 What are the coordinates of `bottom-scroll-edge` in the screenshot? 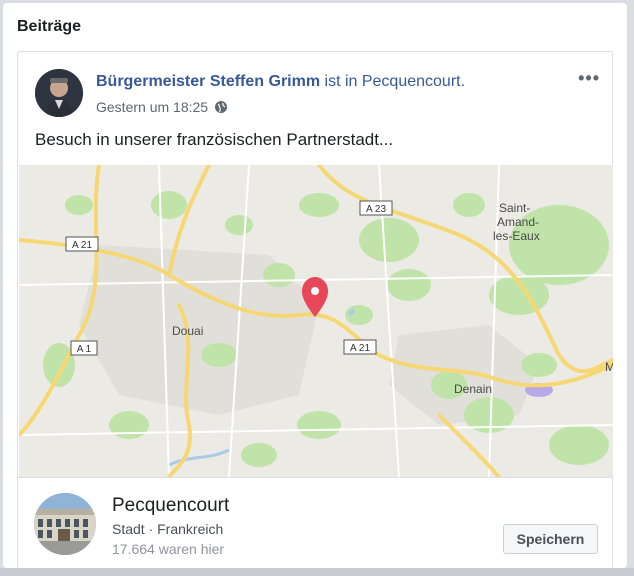 It's located at (317, 572).